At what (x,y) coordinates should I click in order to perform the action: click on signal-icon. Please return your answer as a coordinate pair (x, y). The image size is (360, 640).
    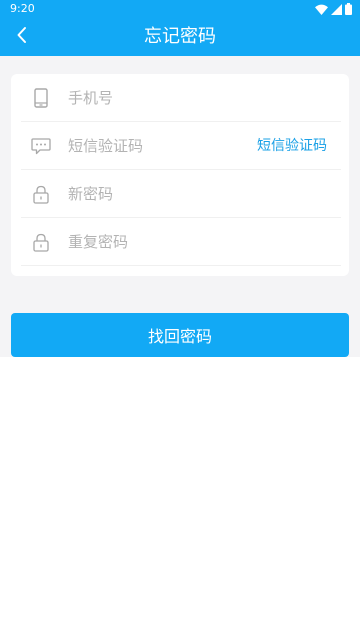
    Looking at the image, I should click on (336, 9).